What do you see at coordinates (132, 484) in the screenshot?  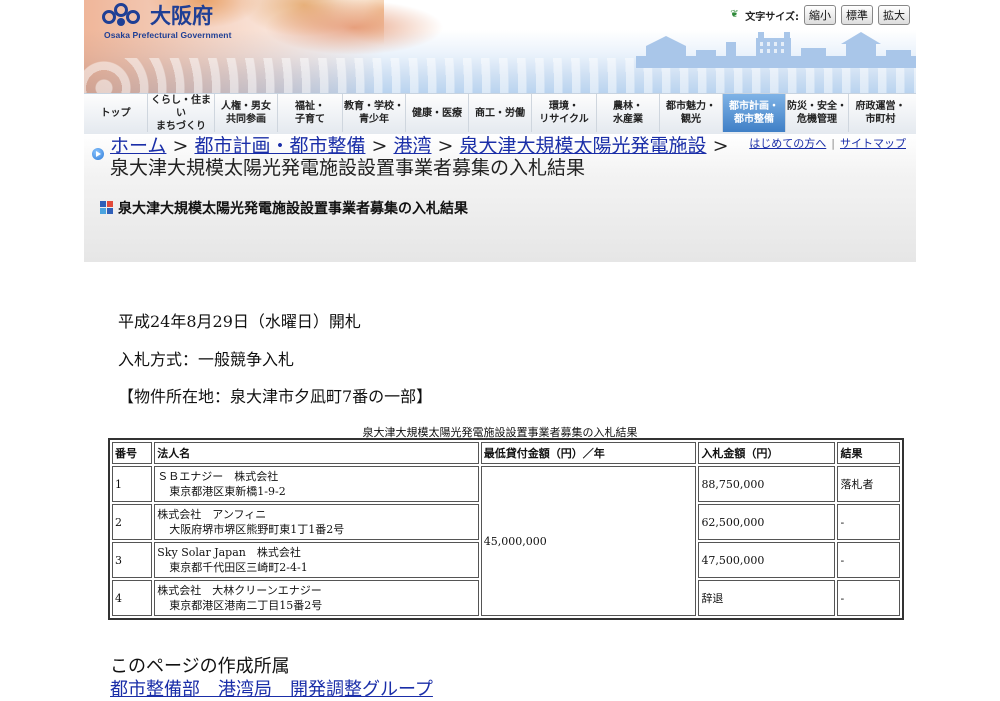 I see `row-number: 1` at bounding box center [132, 484].